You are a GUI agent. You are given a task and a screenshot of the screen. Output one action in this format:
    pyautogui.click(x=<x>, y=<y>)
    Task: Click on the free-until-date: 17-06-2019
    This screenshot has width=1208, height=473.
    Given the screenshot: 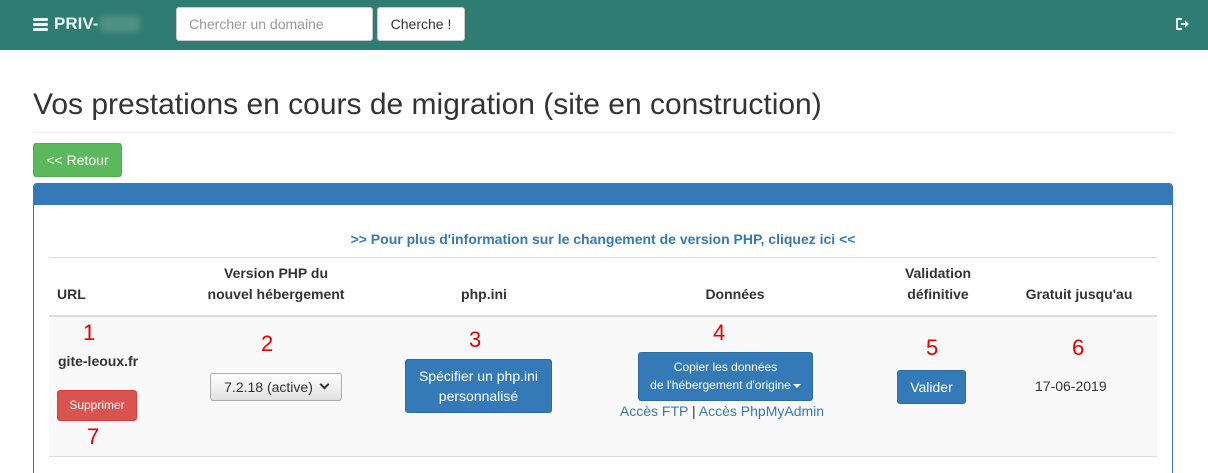 What is the action you would take?
    pyautogui.click(x=1071, y=385)
    